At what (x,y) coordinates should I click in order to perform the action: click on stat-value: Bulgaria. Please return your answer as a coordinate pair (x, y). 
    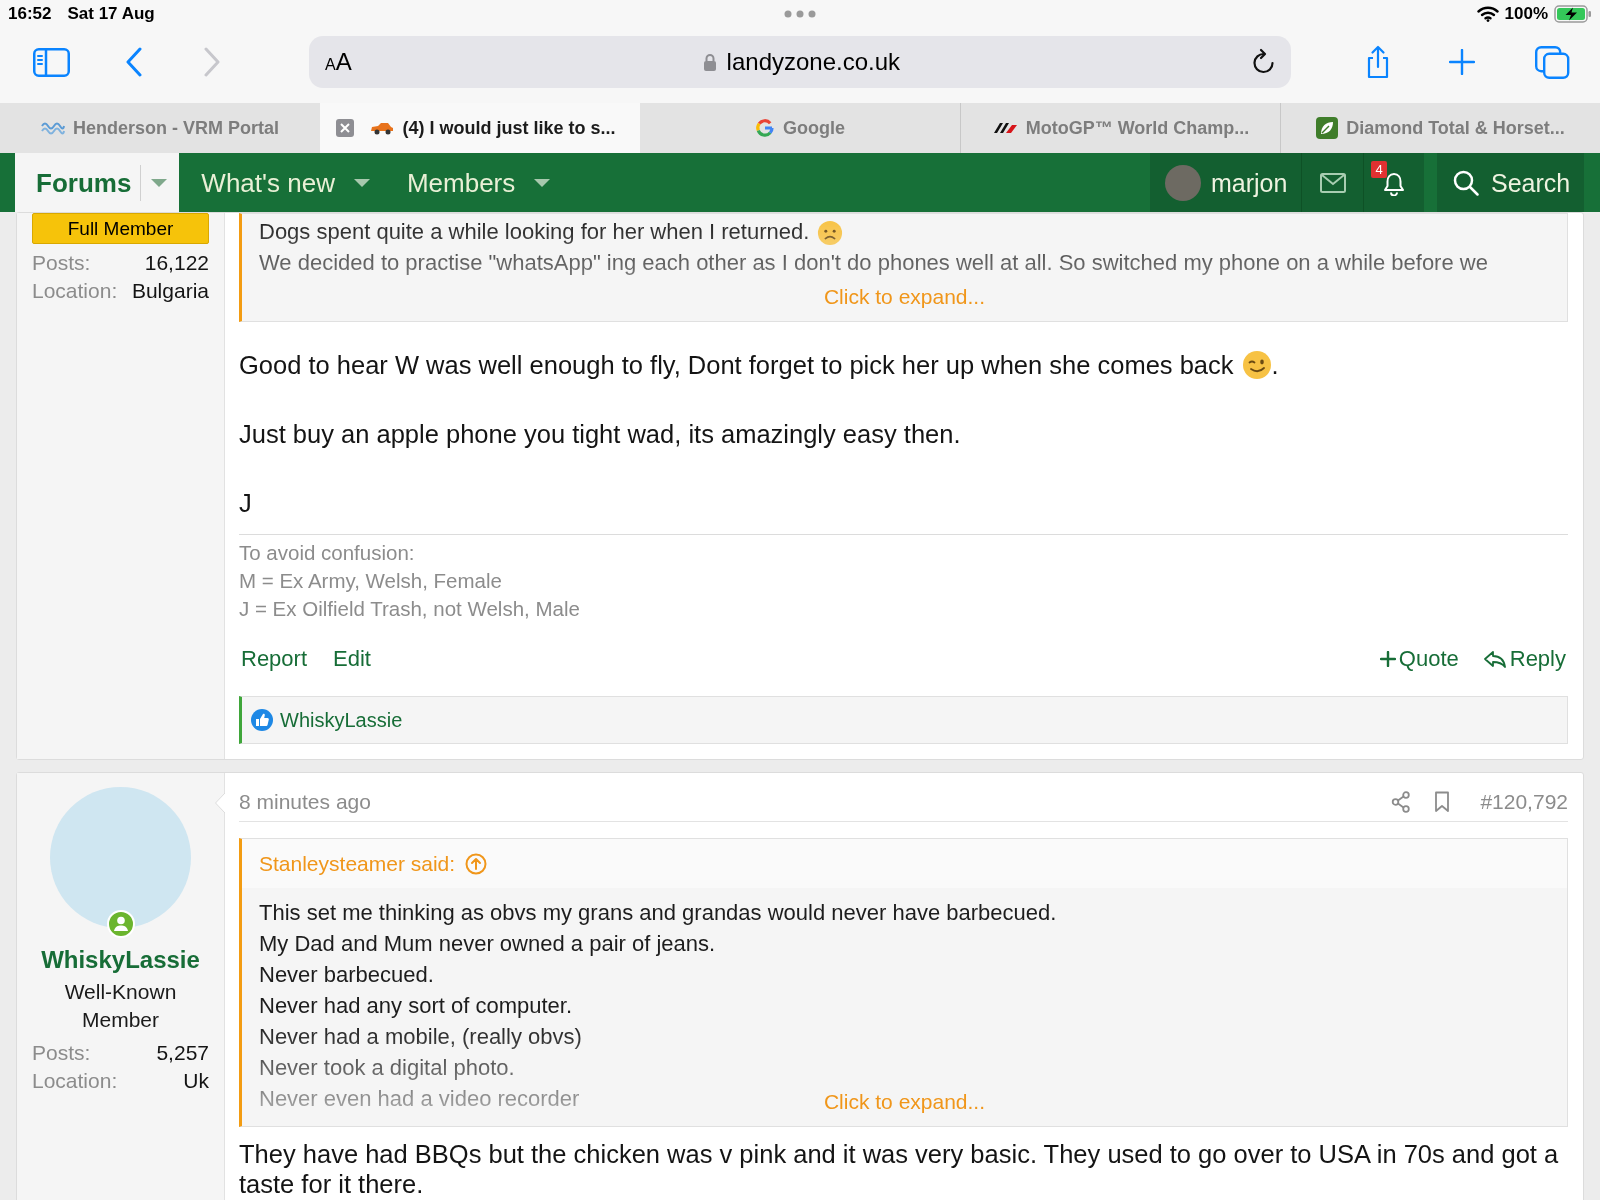
    Looking at the image, I should click on (170, 291).